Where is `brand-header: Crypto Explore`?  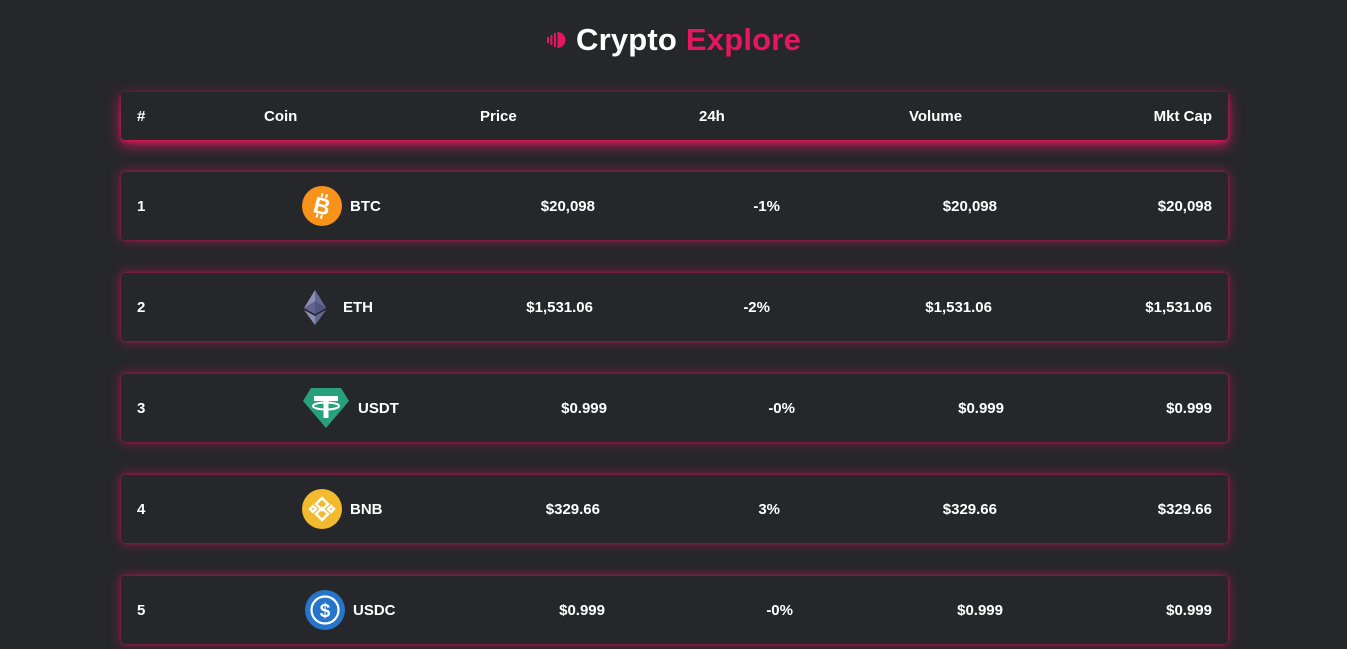
brand-header: Crypto Explore is located at coordinates (673, 40).